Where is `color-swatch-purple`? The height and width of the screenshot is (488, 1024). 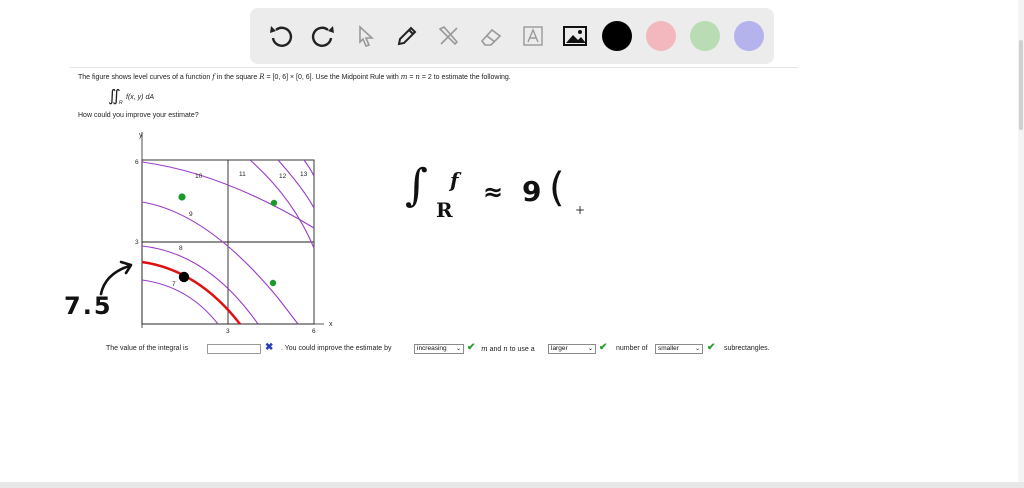 color-swatch-purple is located at coordinates (749, 36).